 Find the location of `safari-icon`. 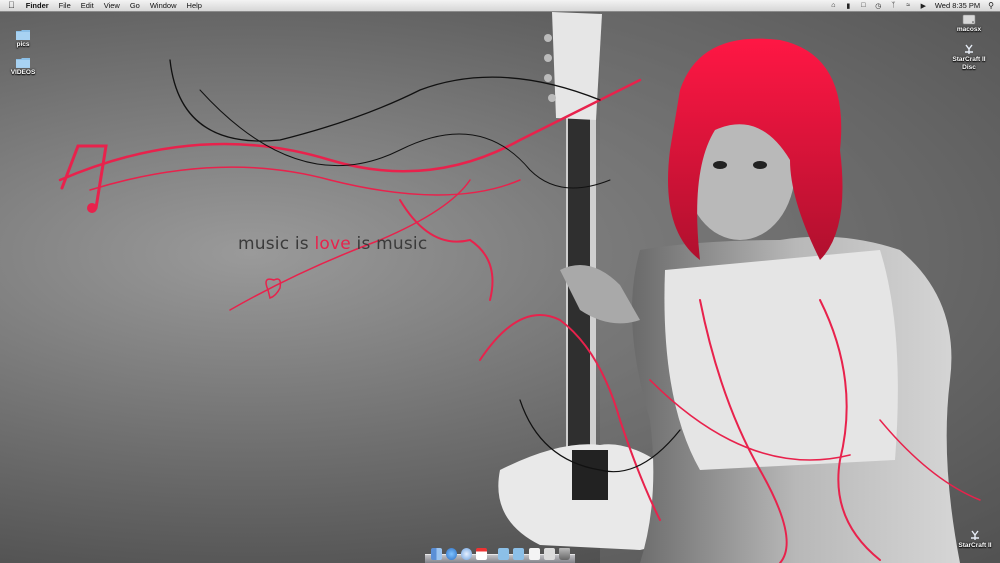

safari-icon is located at coordinates (451, 554).